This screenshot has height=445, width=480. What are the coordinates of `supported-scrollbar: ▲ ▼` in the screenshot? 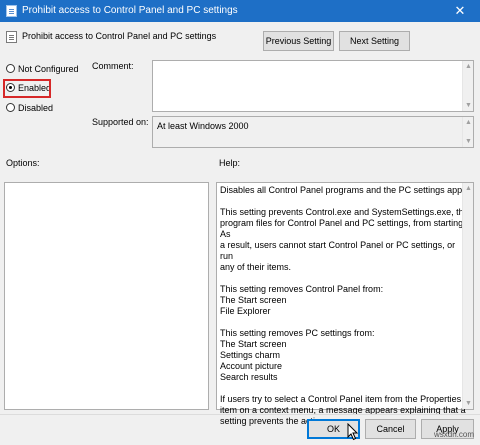 It's located at (467, 132).